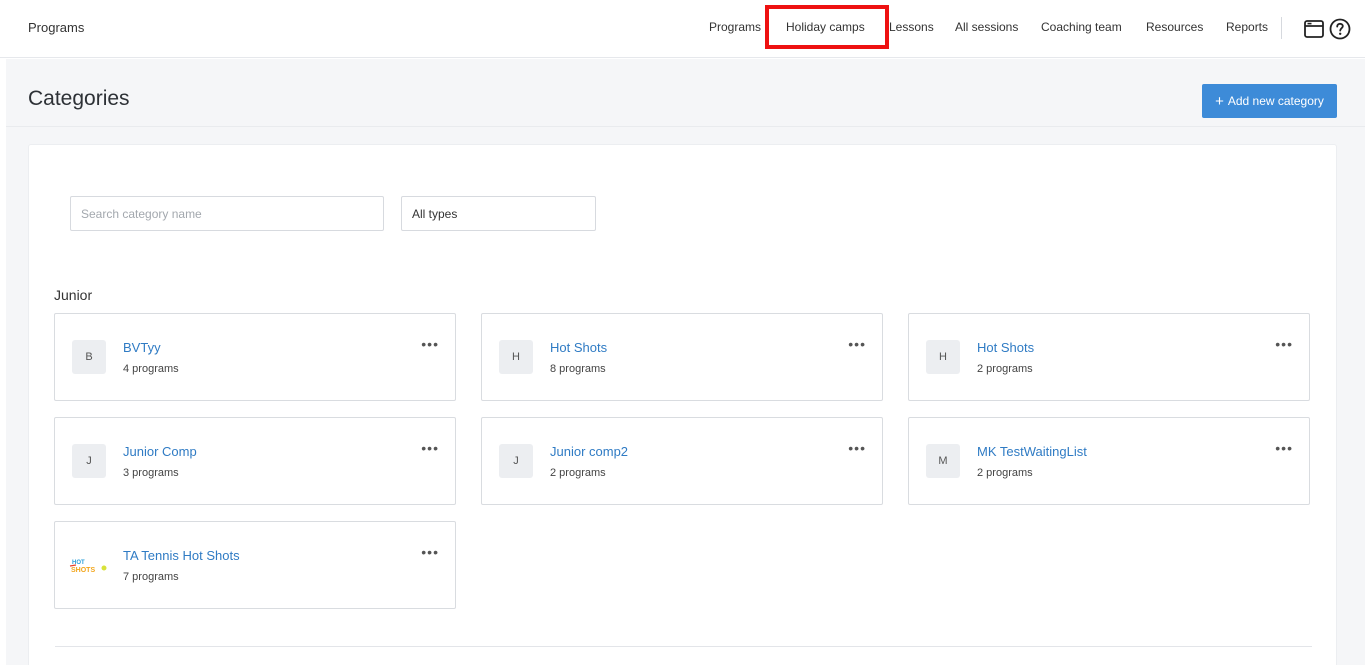  I want to click on category-program-count: 4 programs, so click(151, 369).